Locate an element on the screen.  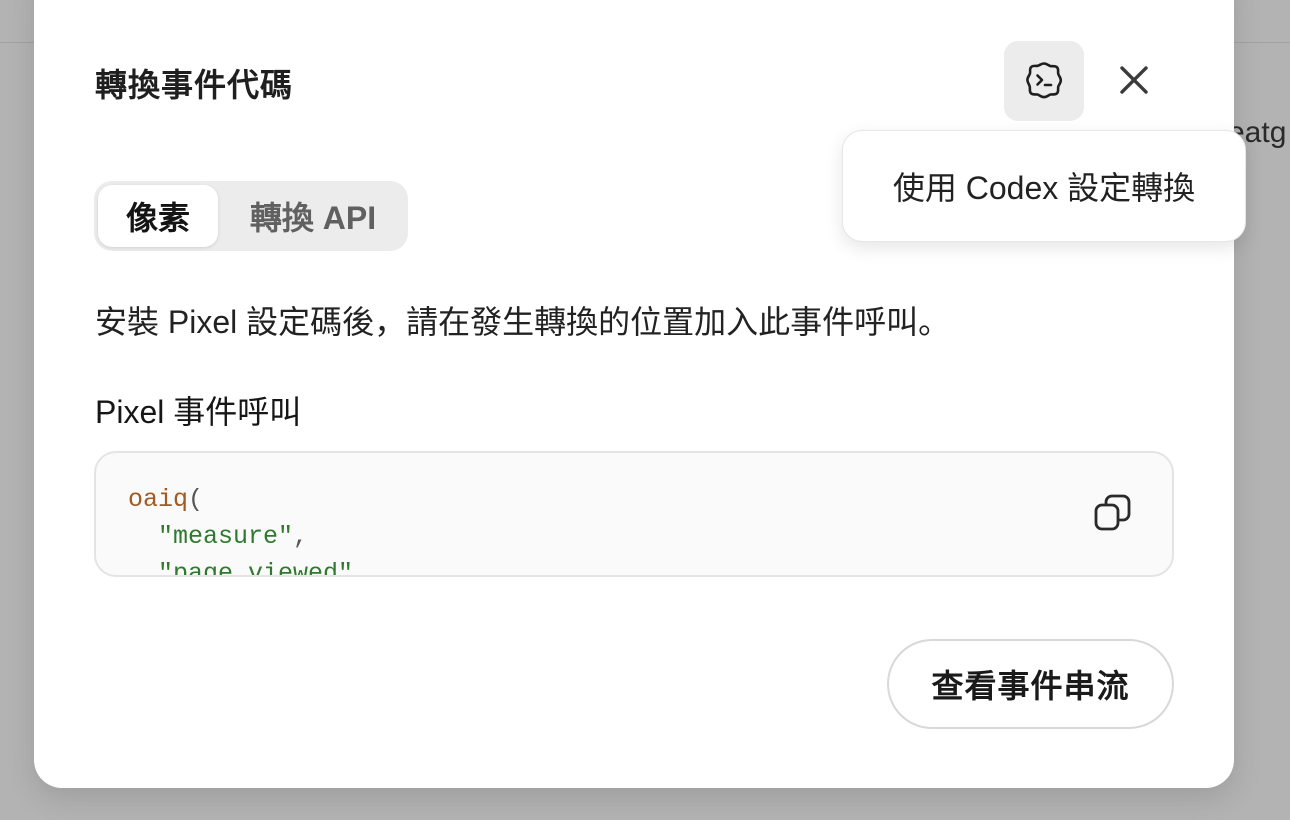
code-snippet: oaiq( "measure", "page_viewed" is located at coordinates (241, 529).